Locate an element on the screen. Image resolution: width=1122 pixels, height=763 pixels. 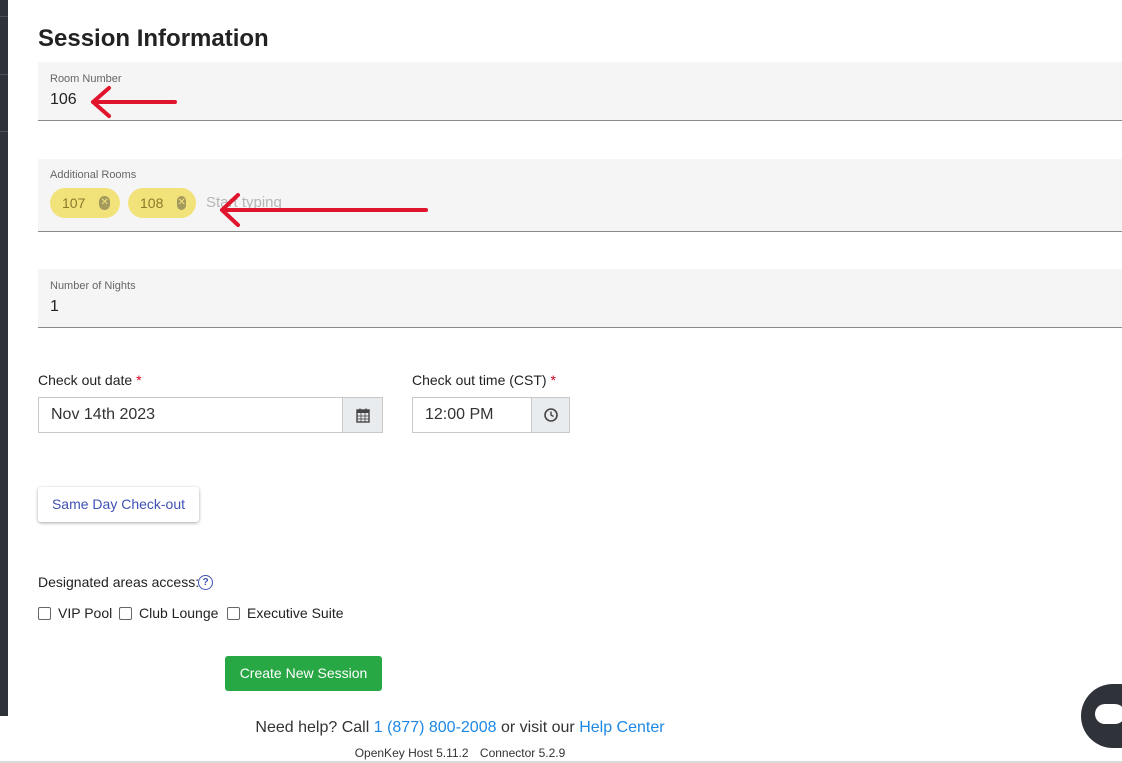
left-nav-strip is located at coordinates (4, 358).